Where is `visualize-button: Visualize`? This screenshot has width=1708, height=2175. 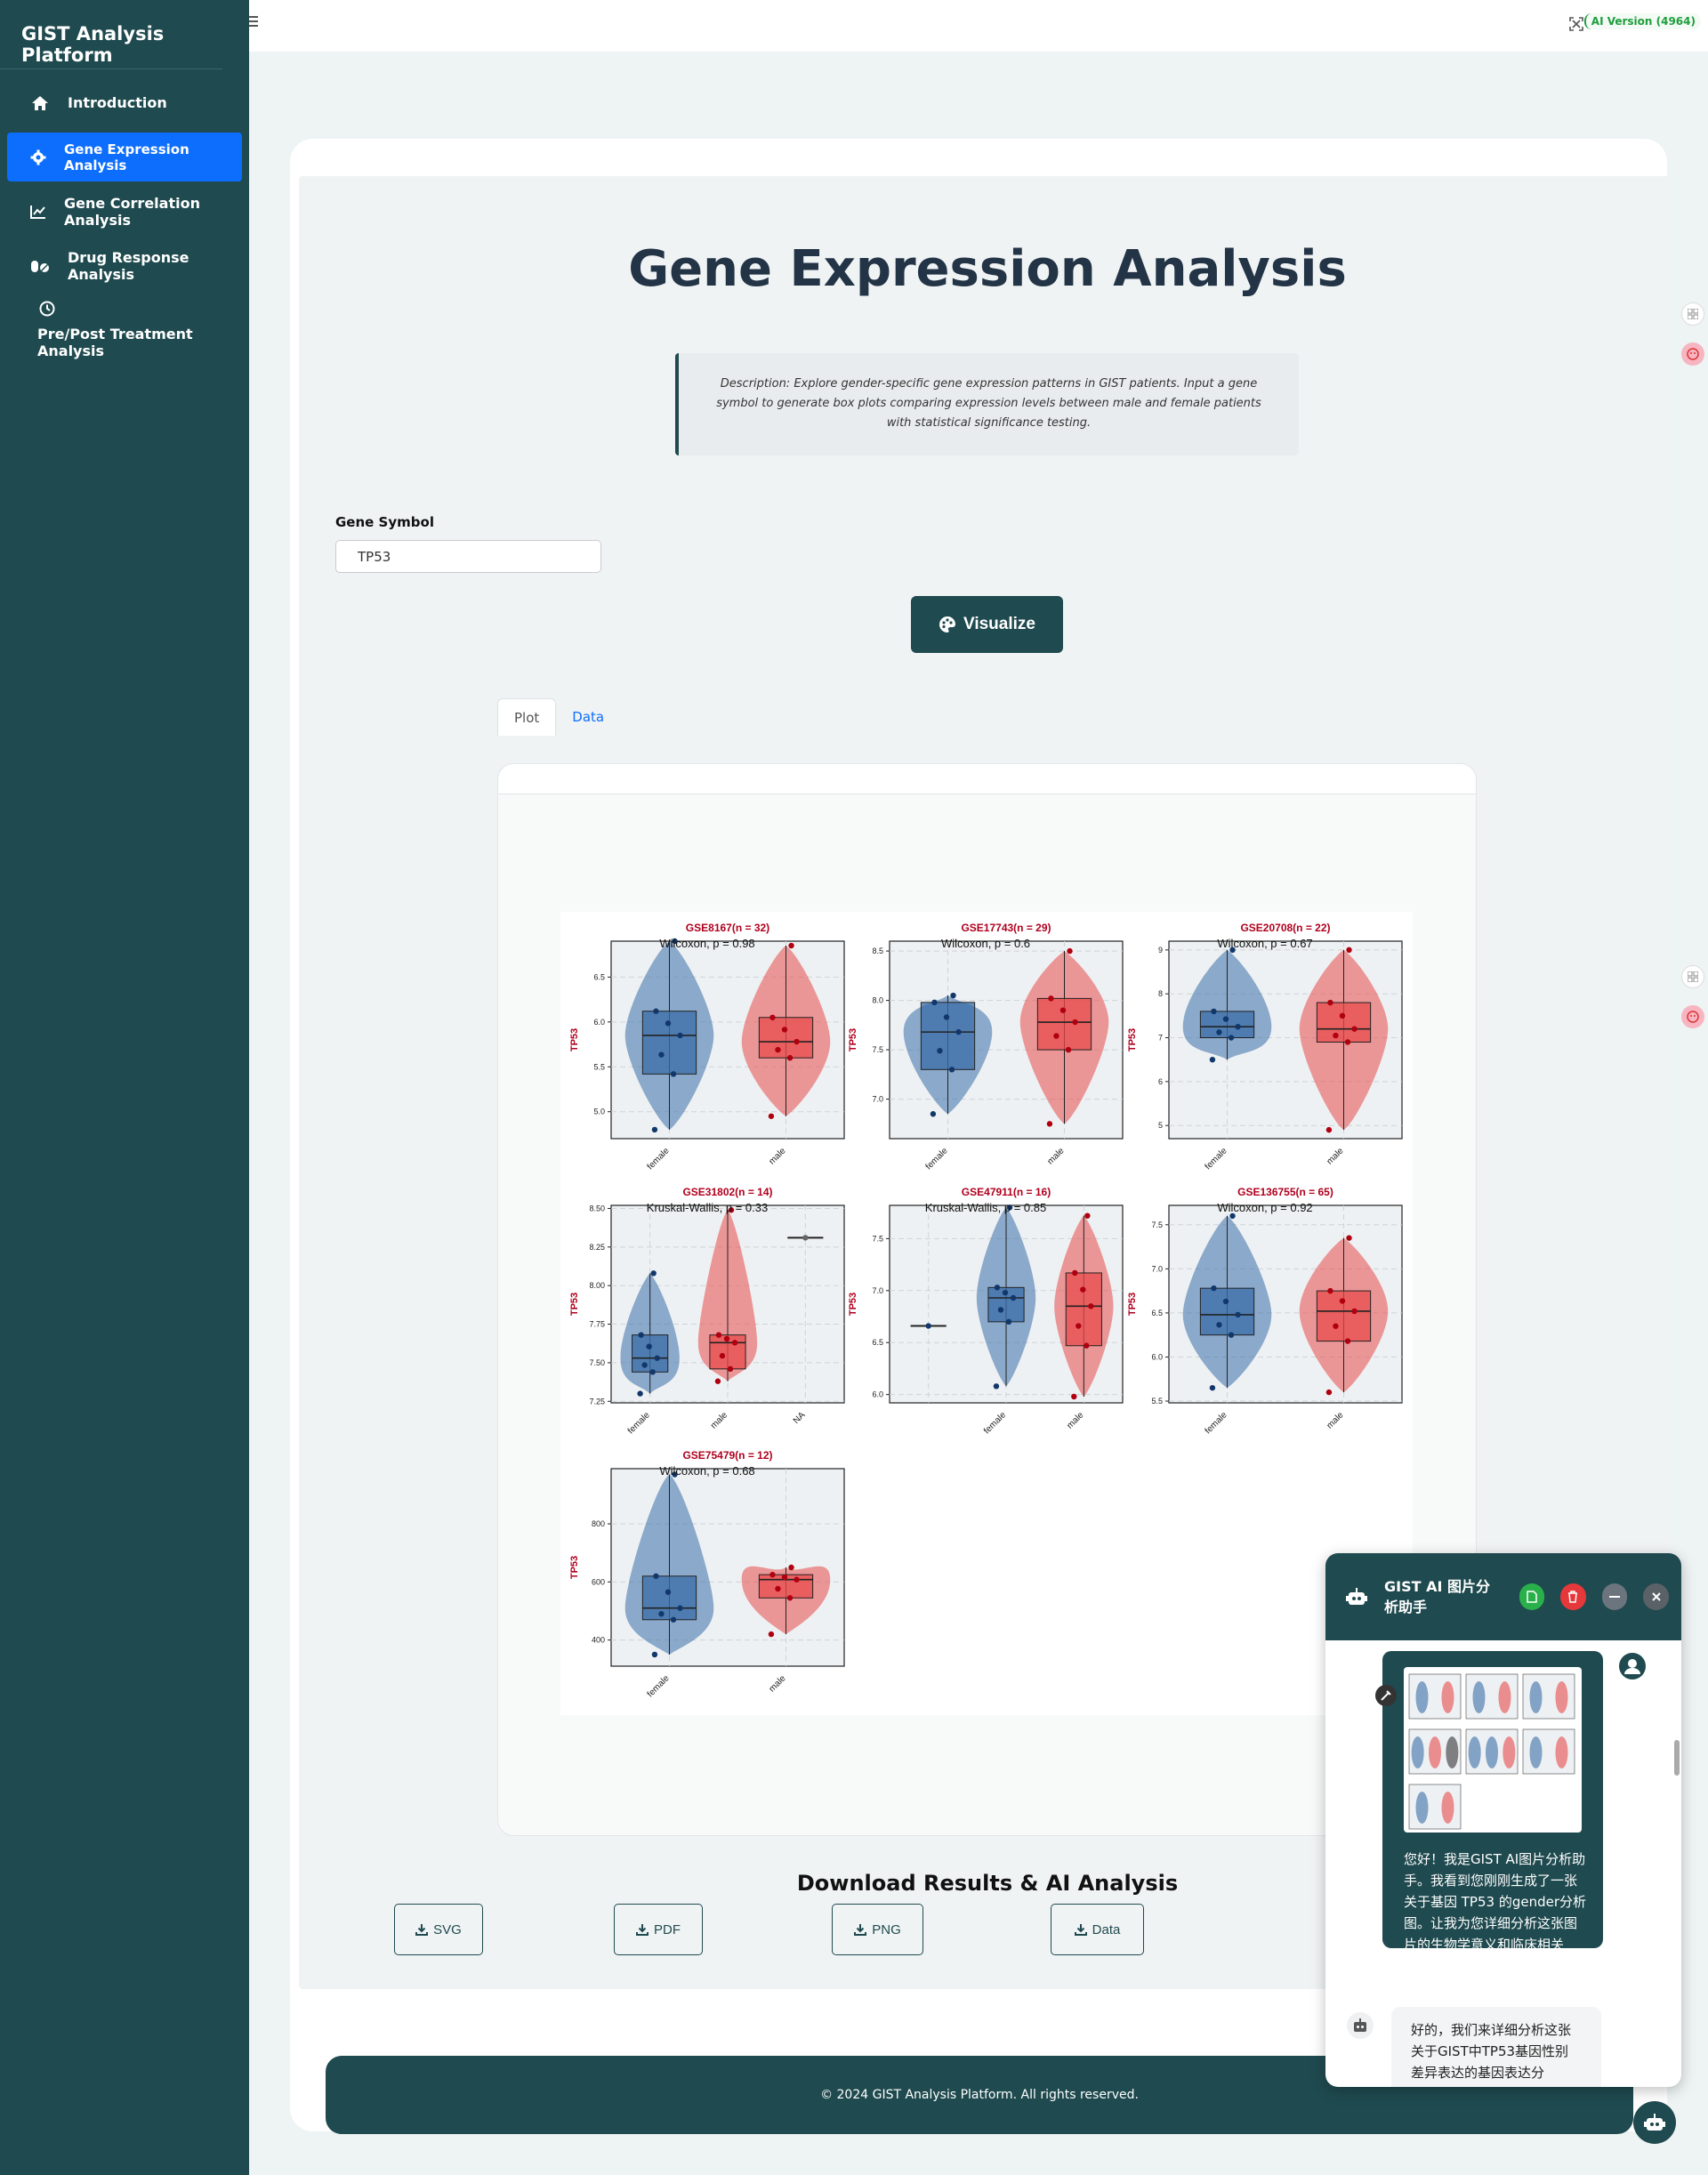 visualize-button: Visualize is located at coordinates (987, 624).